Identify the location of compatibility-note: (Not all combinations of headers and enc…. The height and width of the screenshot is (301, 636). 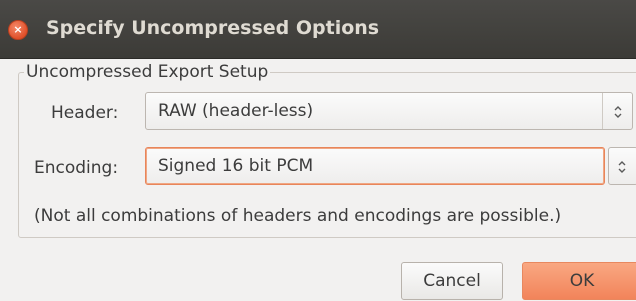
(298, 216).